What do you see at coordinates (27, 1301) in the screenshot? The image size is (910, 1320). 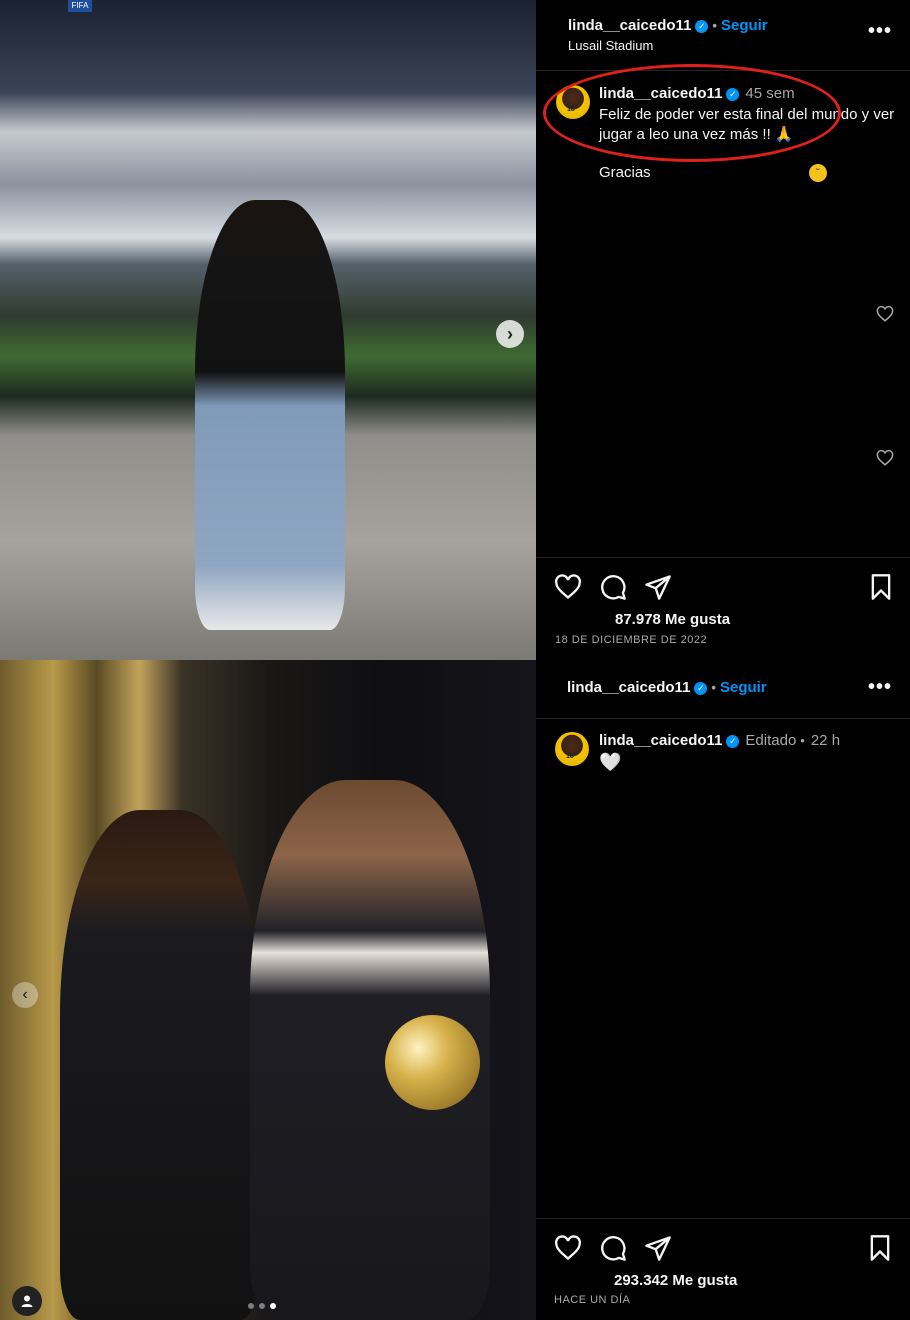 I see `user-tag-icon` at bounding box center [27, 1301].